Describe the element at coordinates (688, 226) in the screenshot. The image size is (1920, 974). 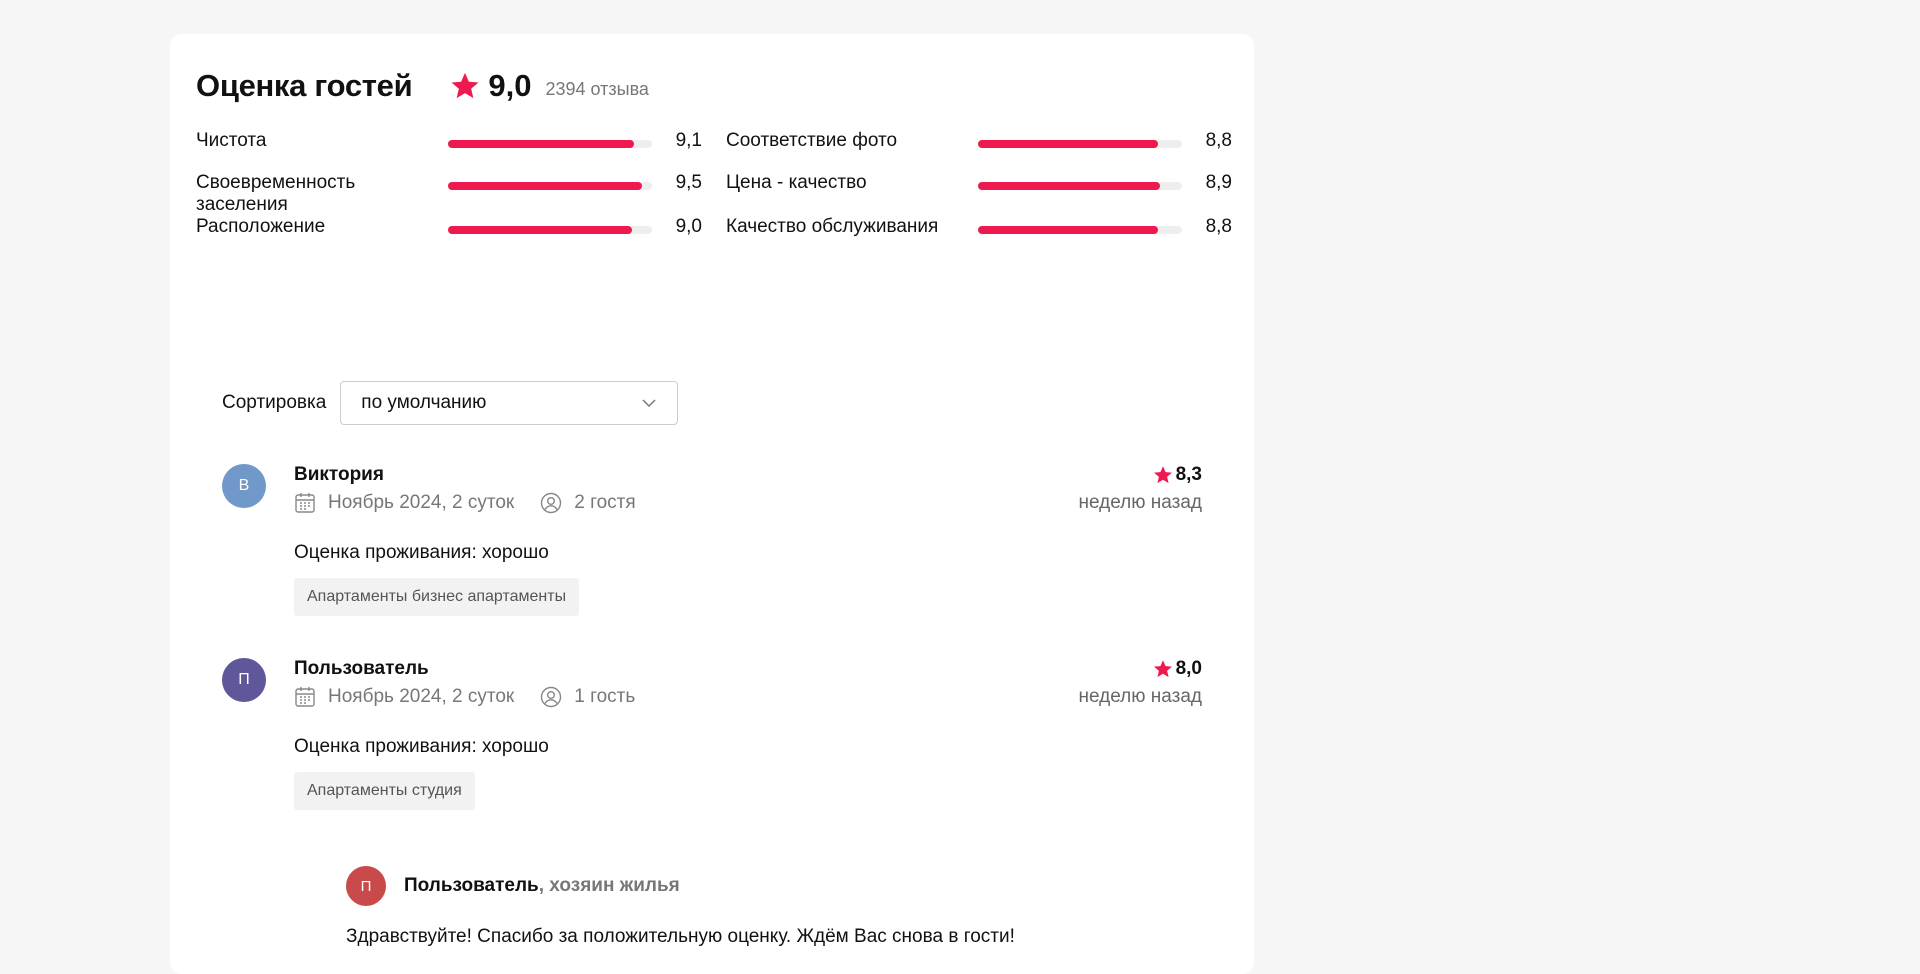
I see `metric-value: 9,0` at that location.